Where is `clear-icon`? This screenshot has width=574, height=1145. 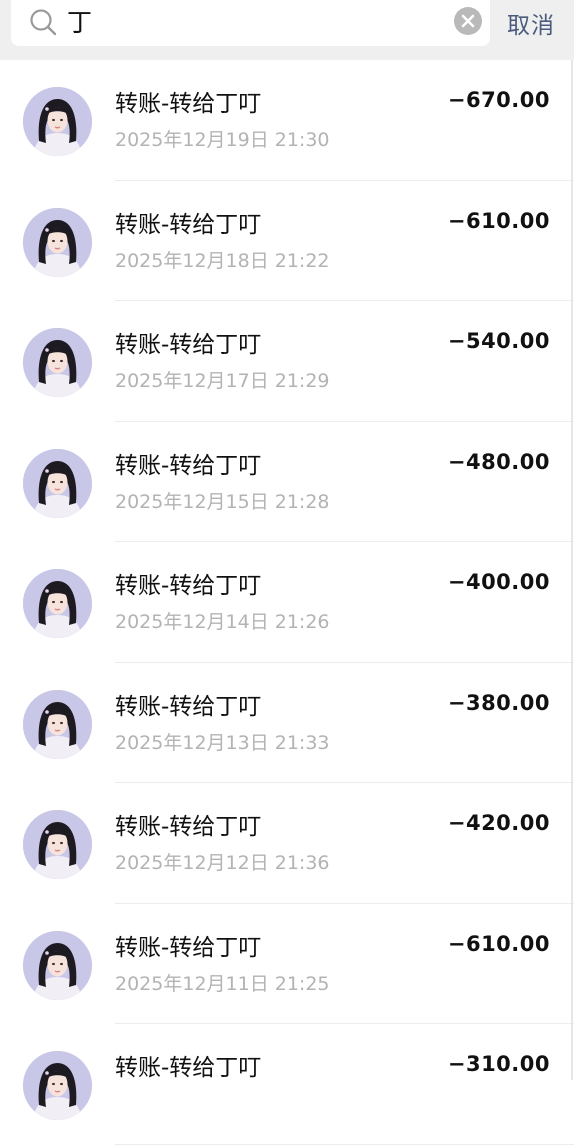
clear-icon is located at coordinates (468, 21).